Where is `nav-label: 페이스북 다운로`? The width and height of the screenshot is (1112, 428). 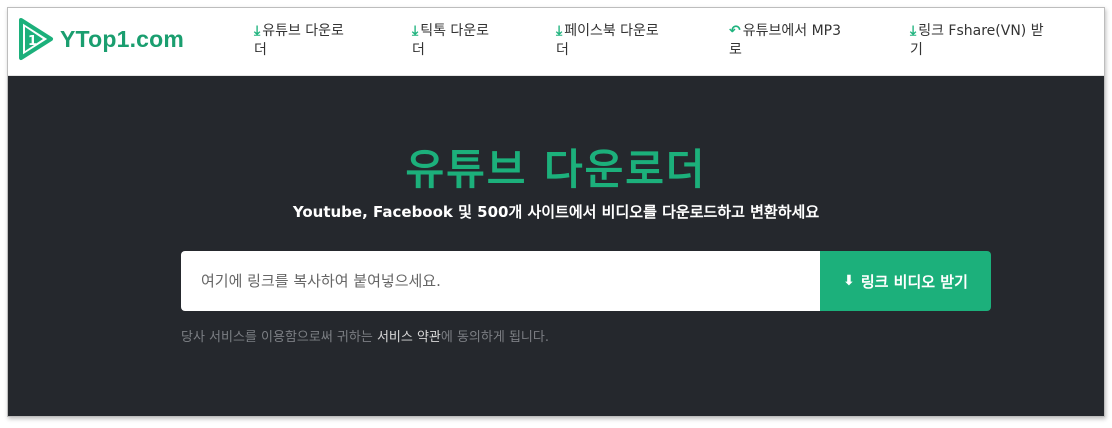
nav-label: 페이스북 다운로 is located at coordinates (611, 31).